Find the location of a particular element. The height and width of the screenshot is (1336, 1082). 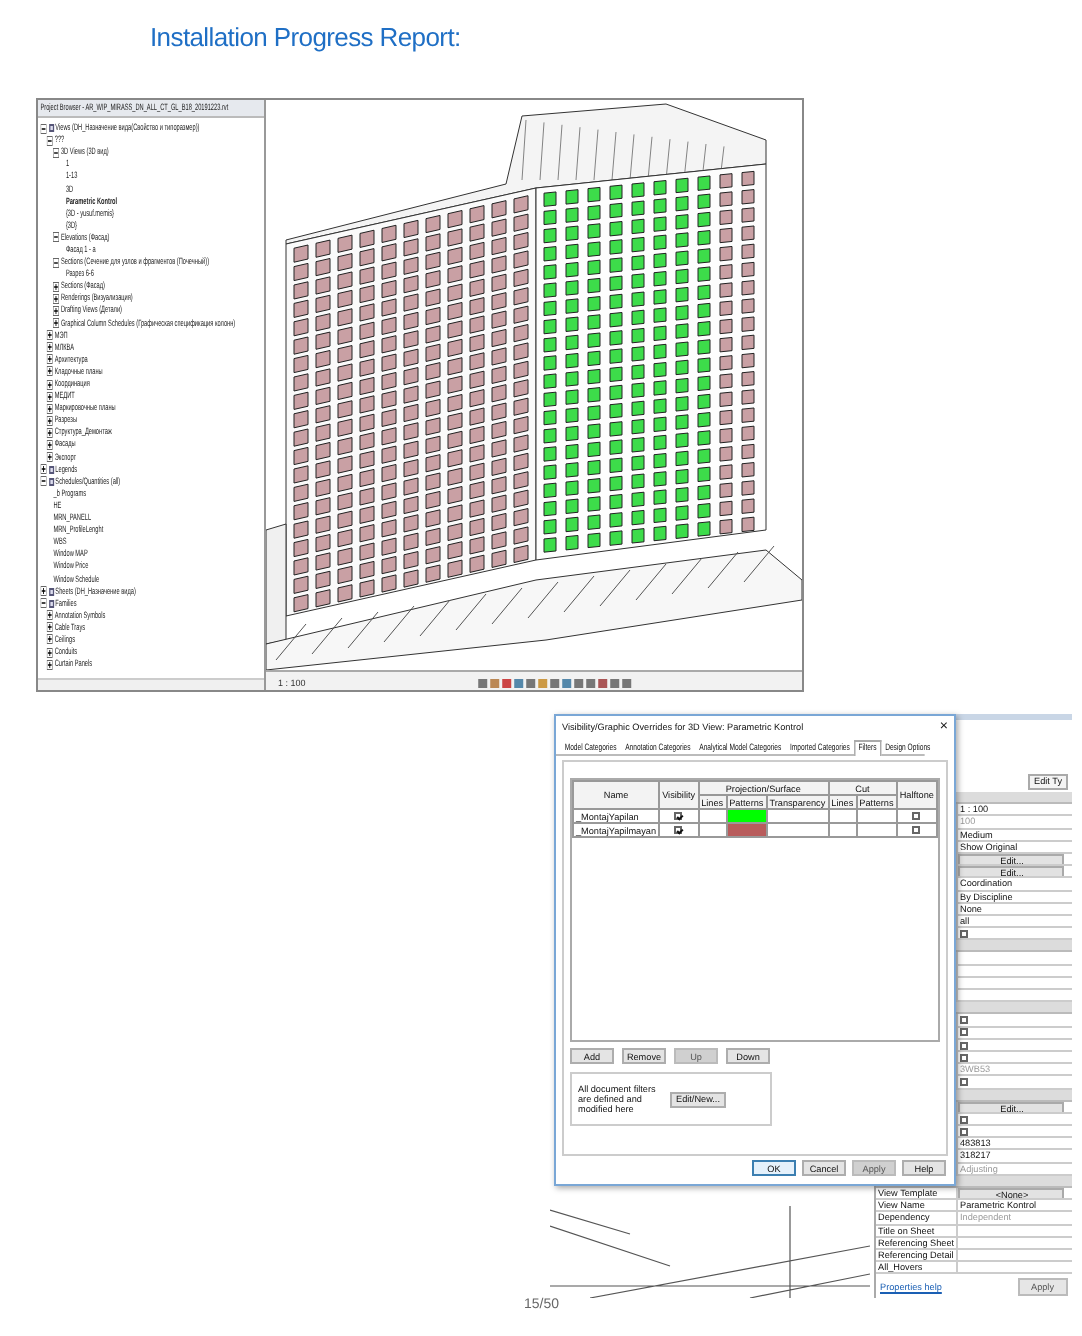

folder-icon is located at coordinates (51, 128).